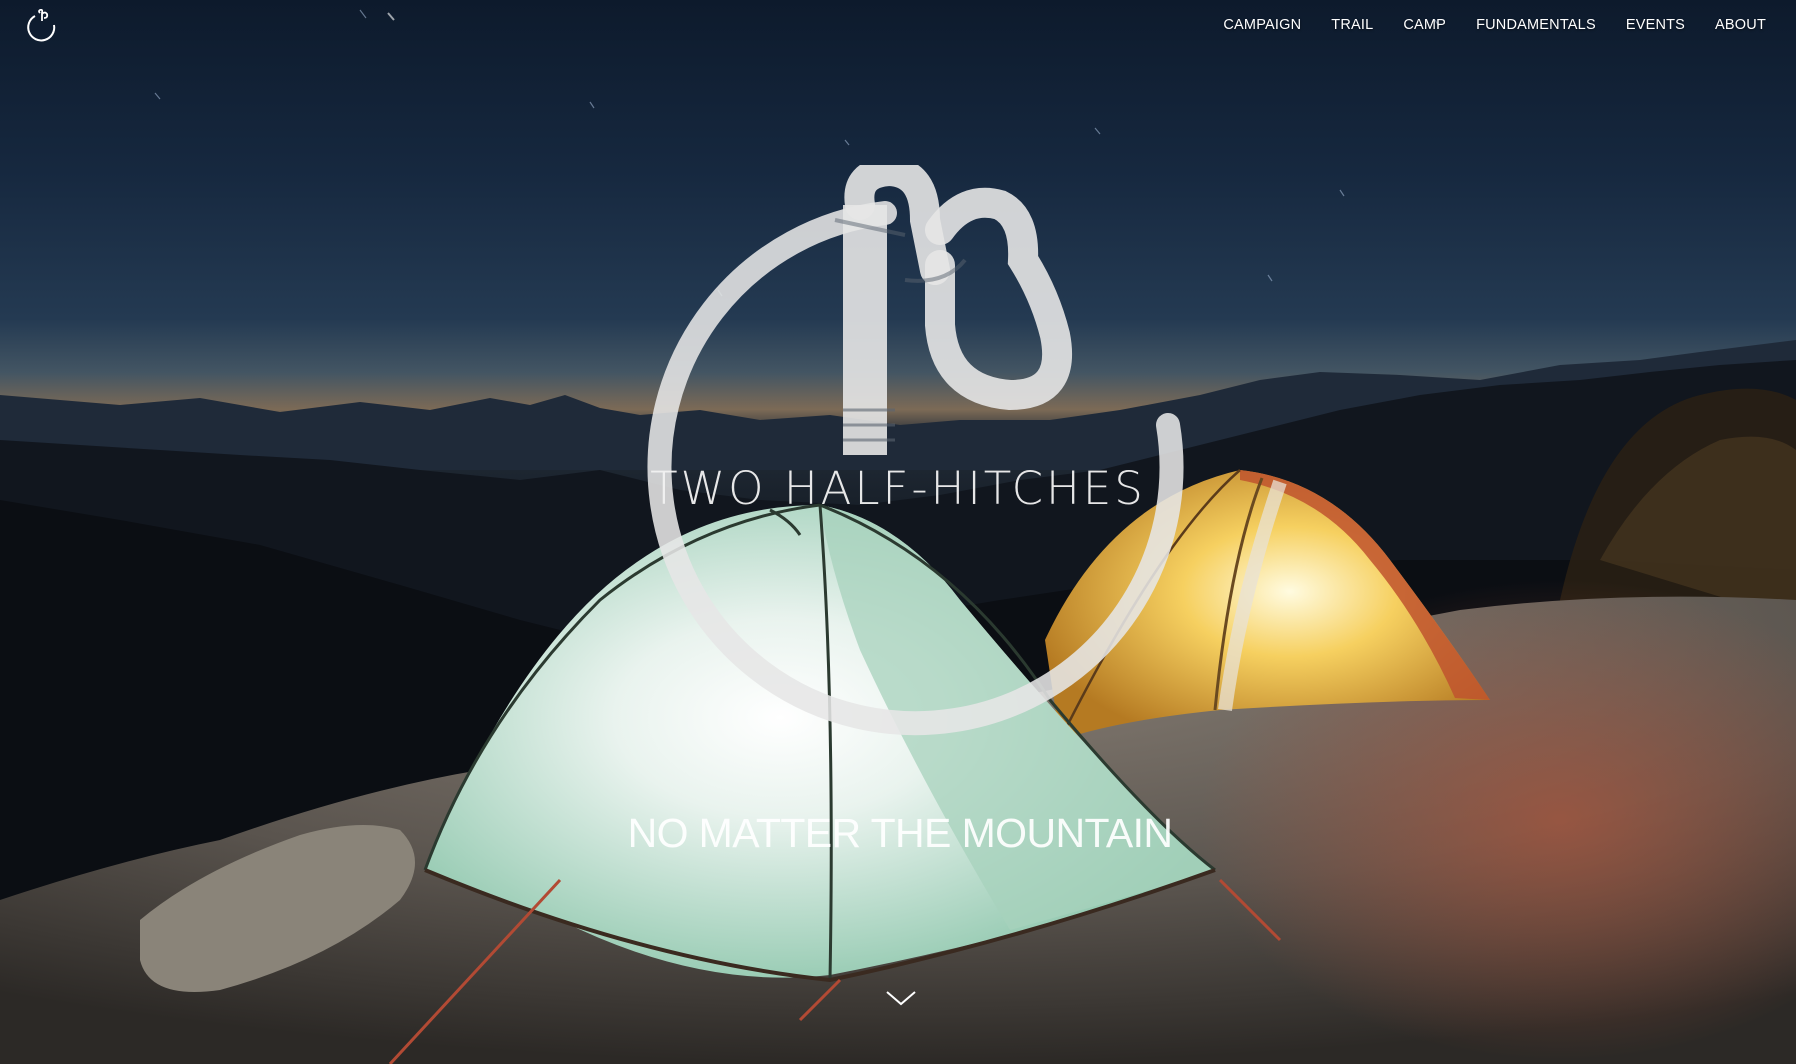 The image size is (1796, 1064). Describe the element at coordinates (901, 998) in the screenshot. I see `chevron-down-icon` at that location.